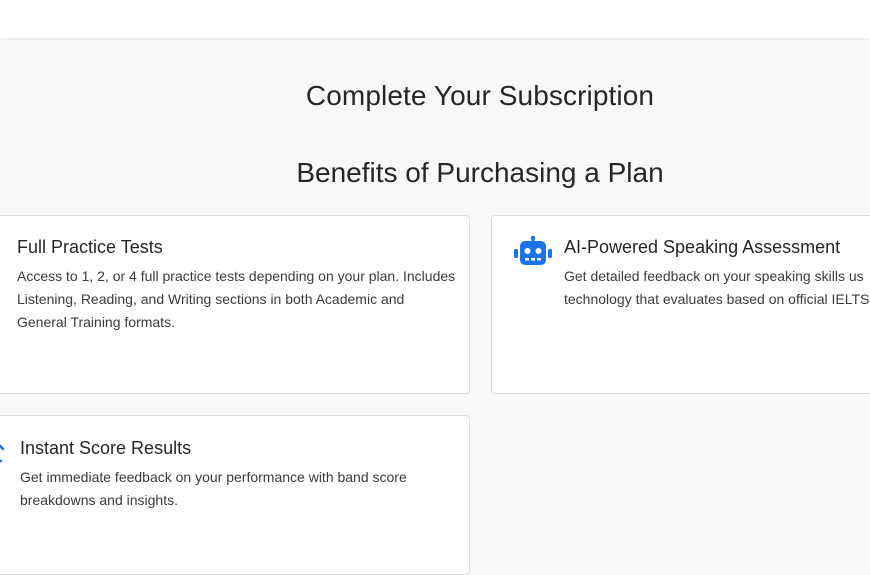 Image resolution: width=870 pixels, height=575 pixels. I want to click on benefit-title: Full Practice Tests, so click(90, 247).